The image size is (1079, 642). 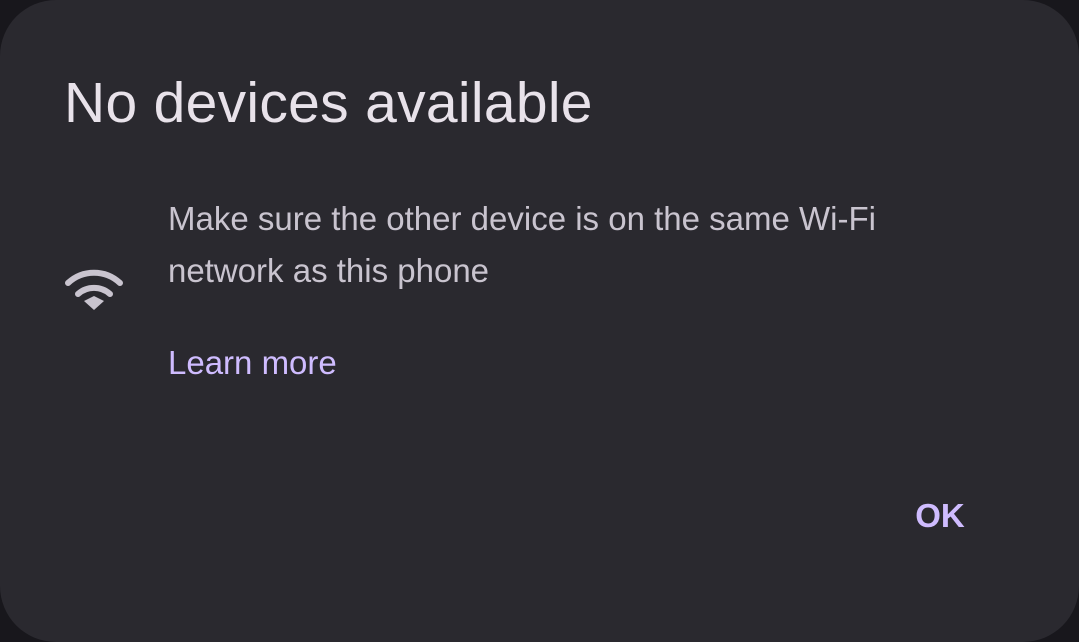 I want to click on wifi-icon, so click(x=94, y=290).